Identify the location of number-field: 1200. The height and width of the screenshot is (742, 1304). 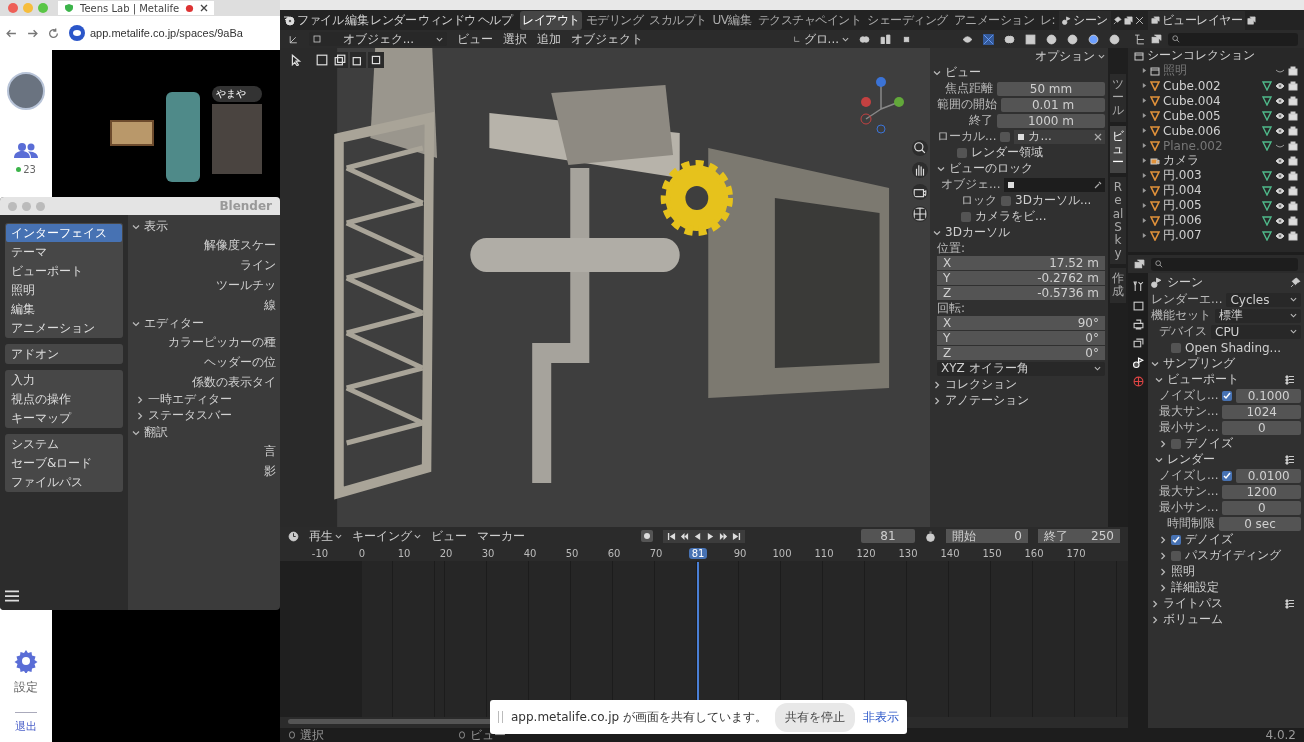
(1261, 491).